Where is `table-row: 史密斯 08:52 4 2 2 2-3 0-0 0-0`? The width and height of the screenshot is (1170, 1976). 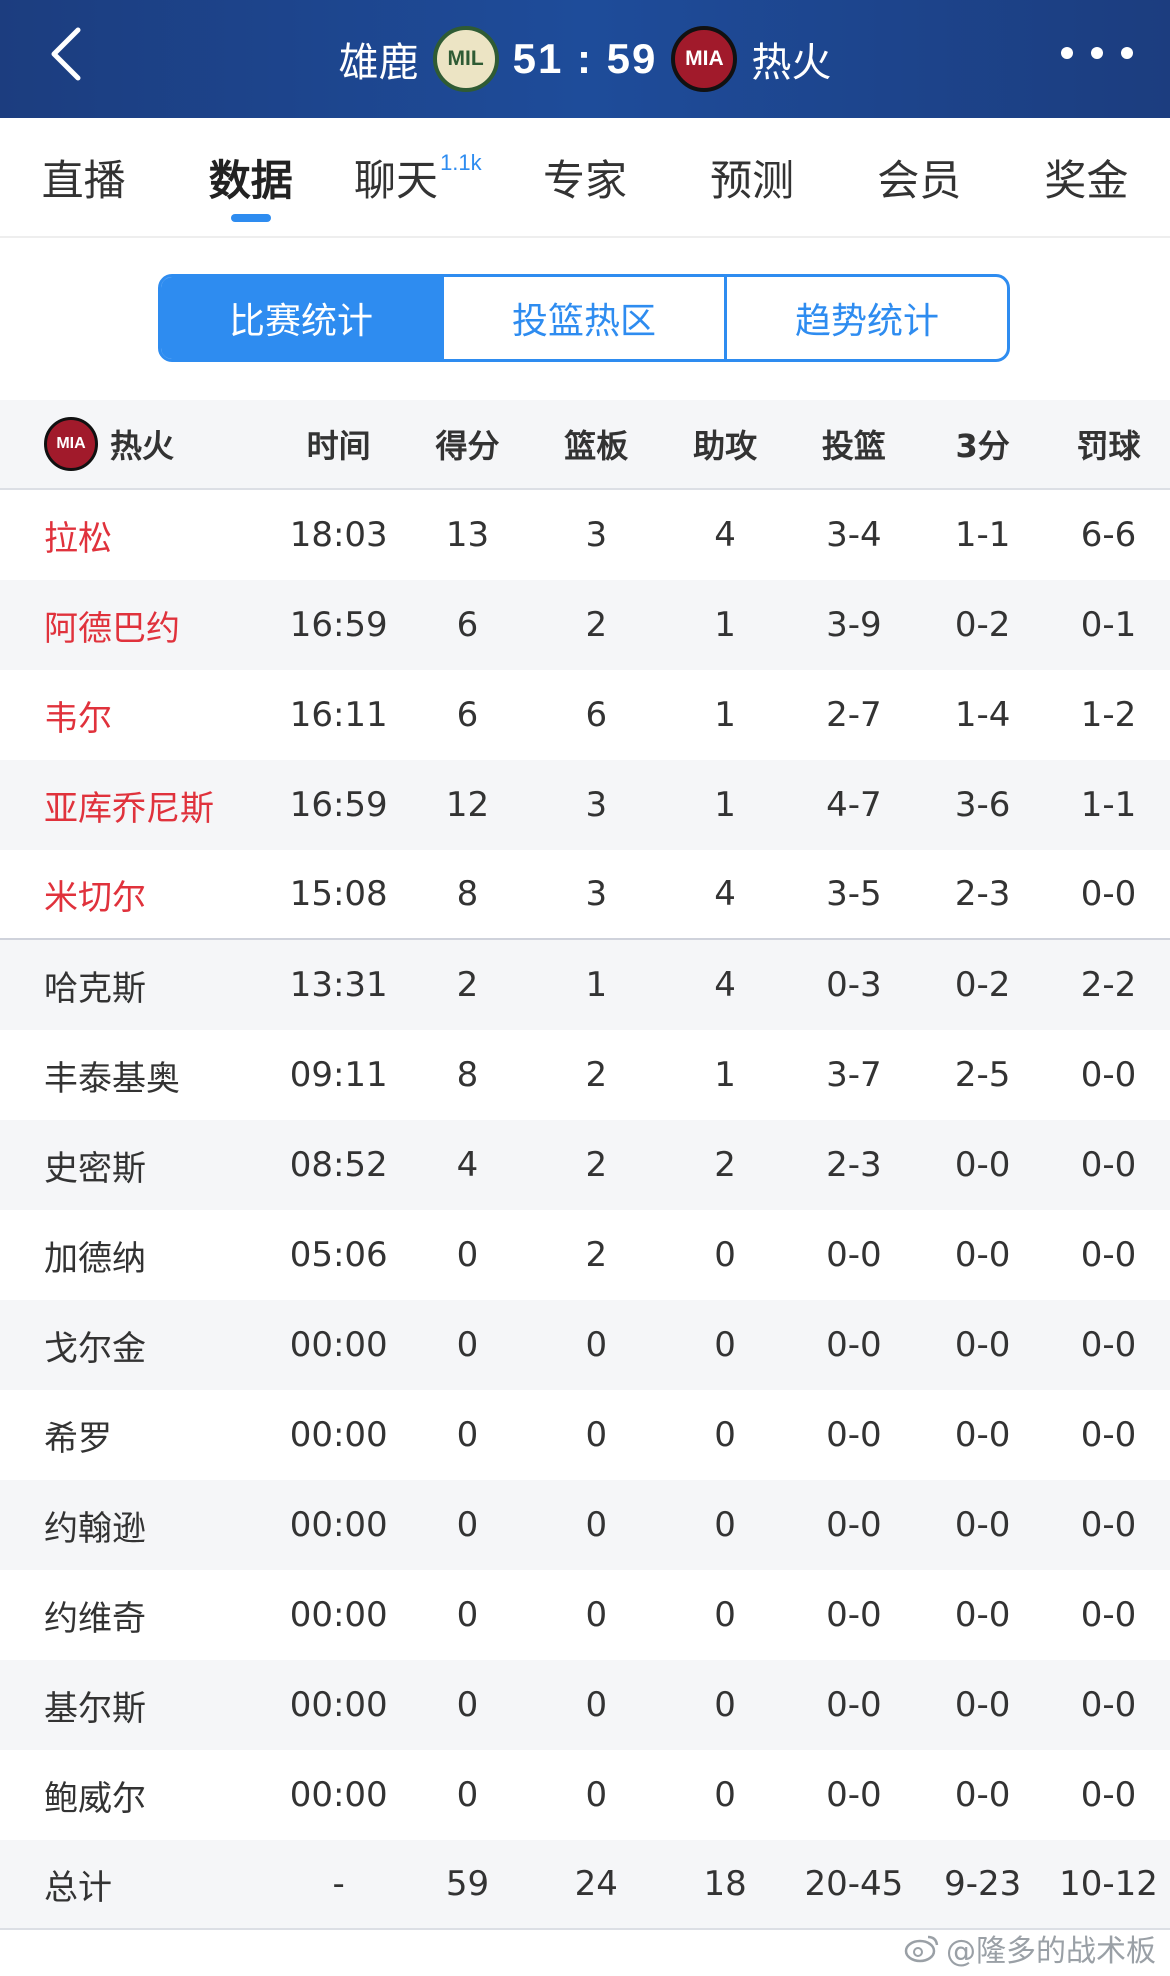
table-row: 史密斯 08:52 4 2 2 2-3 0-0 0-0 is located at coordinates (585, 1165).